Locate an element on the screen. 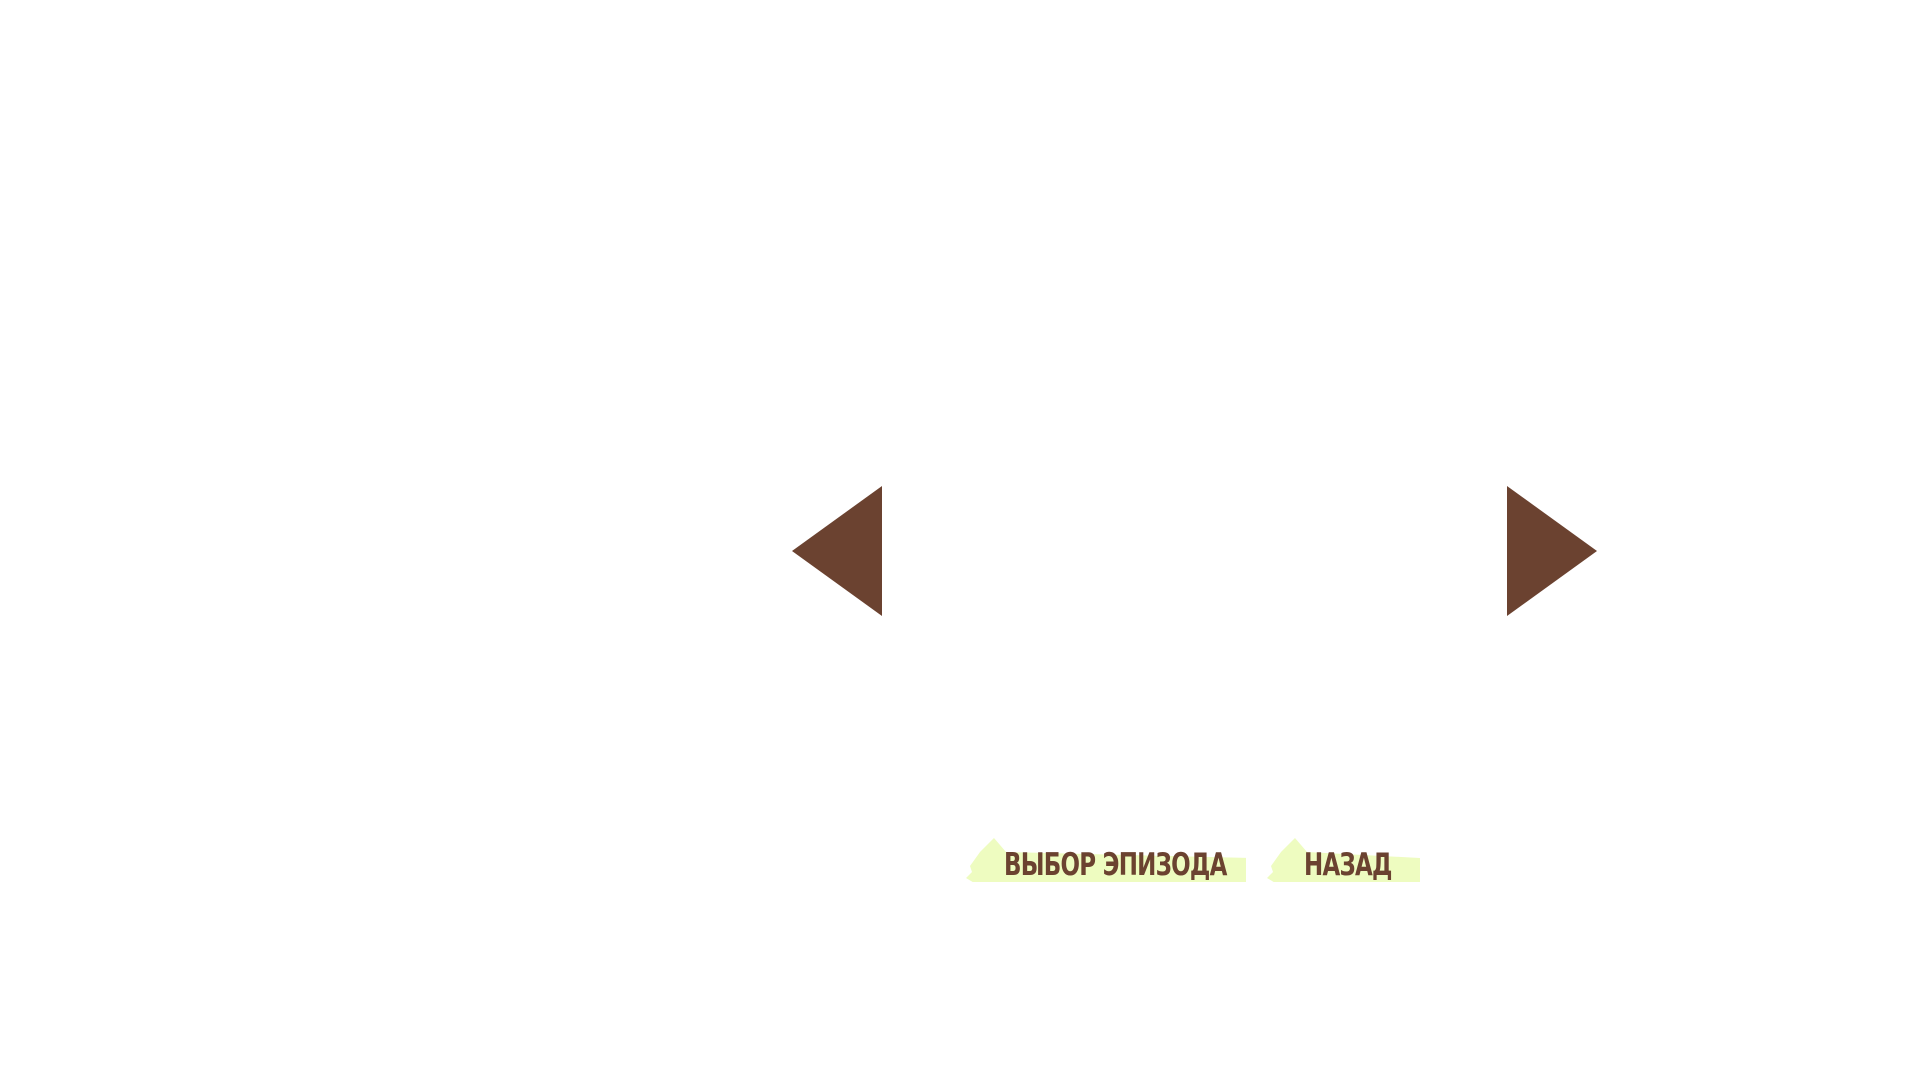 The width and height of the screenshot is (1920, 1080). previous-arrow-button is located at coordinates (837, 551).